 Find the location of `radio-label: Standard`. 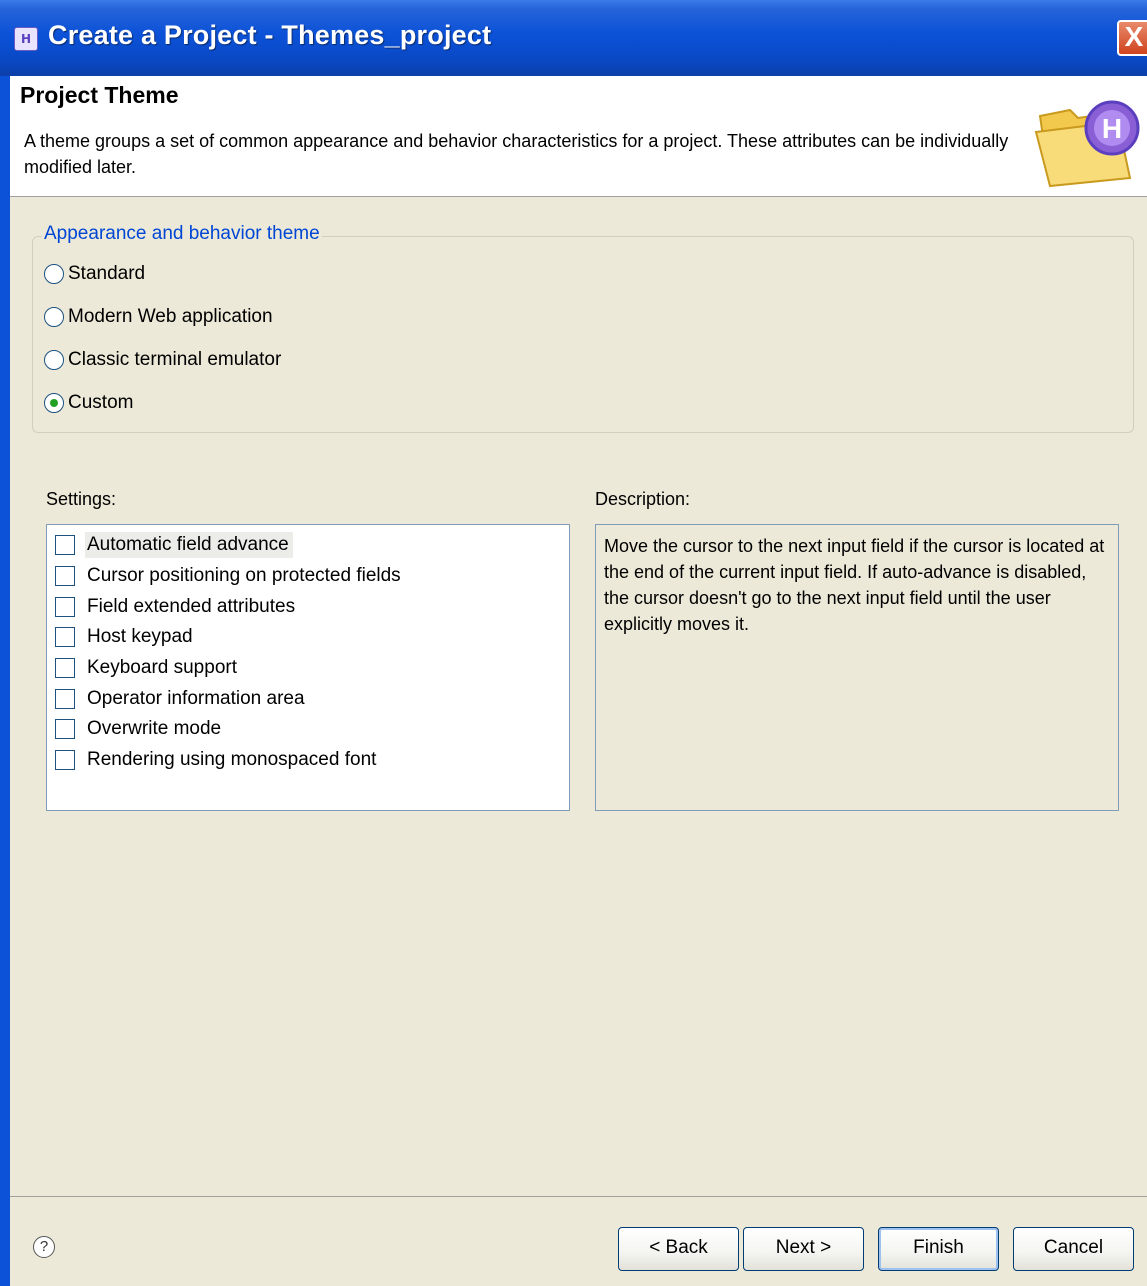

radio-label: Standard is located at coordinates (107, 273).